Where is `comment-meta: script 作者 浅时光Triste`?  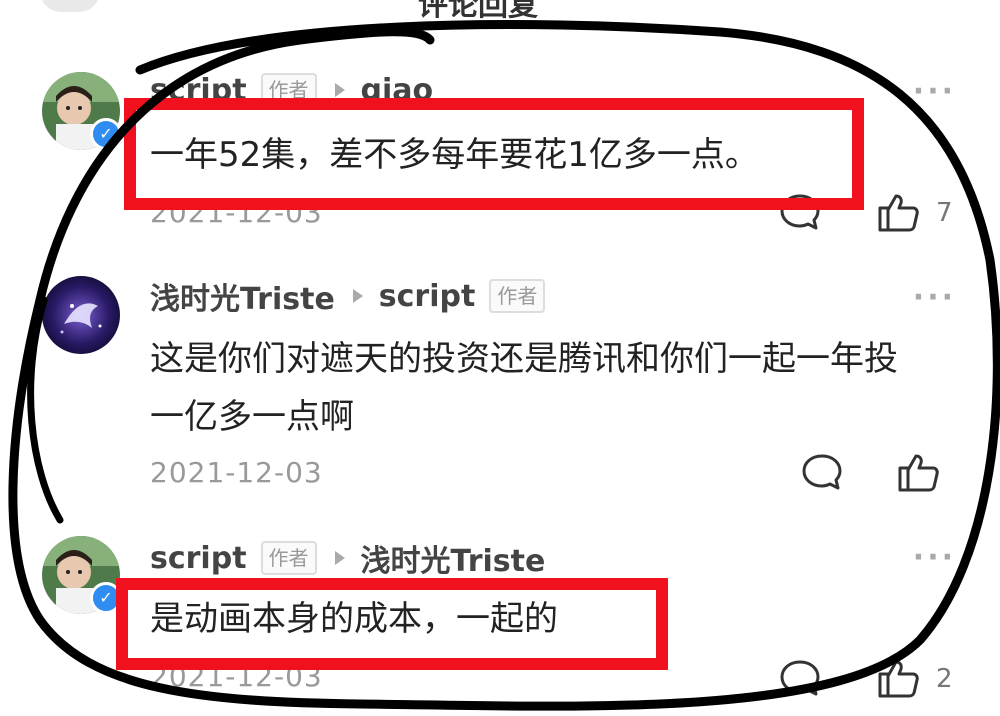
comment-meta: script 作者 浅时光Triste is located at coordinates (348, 558).